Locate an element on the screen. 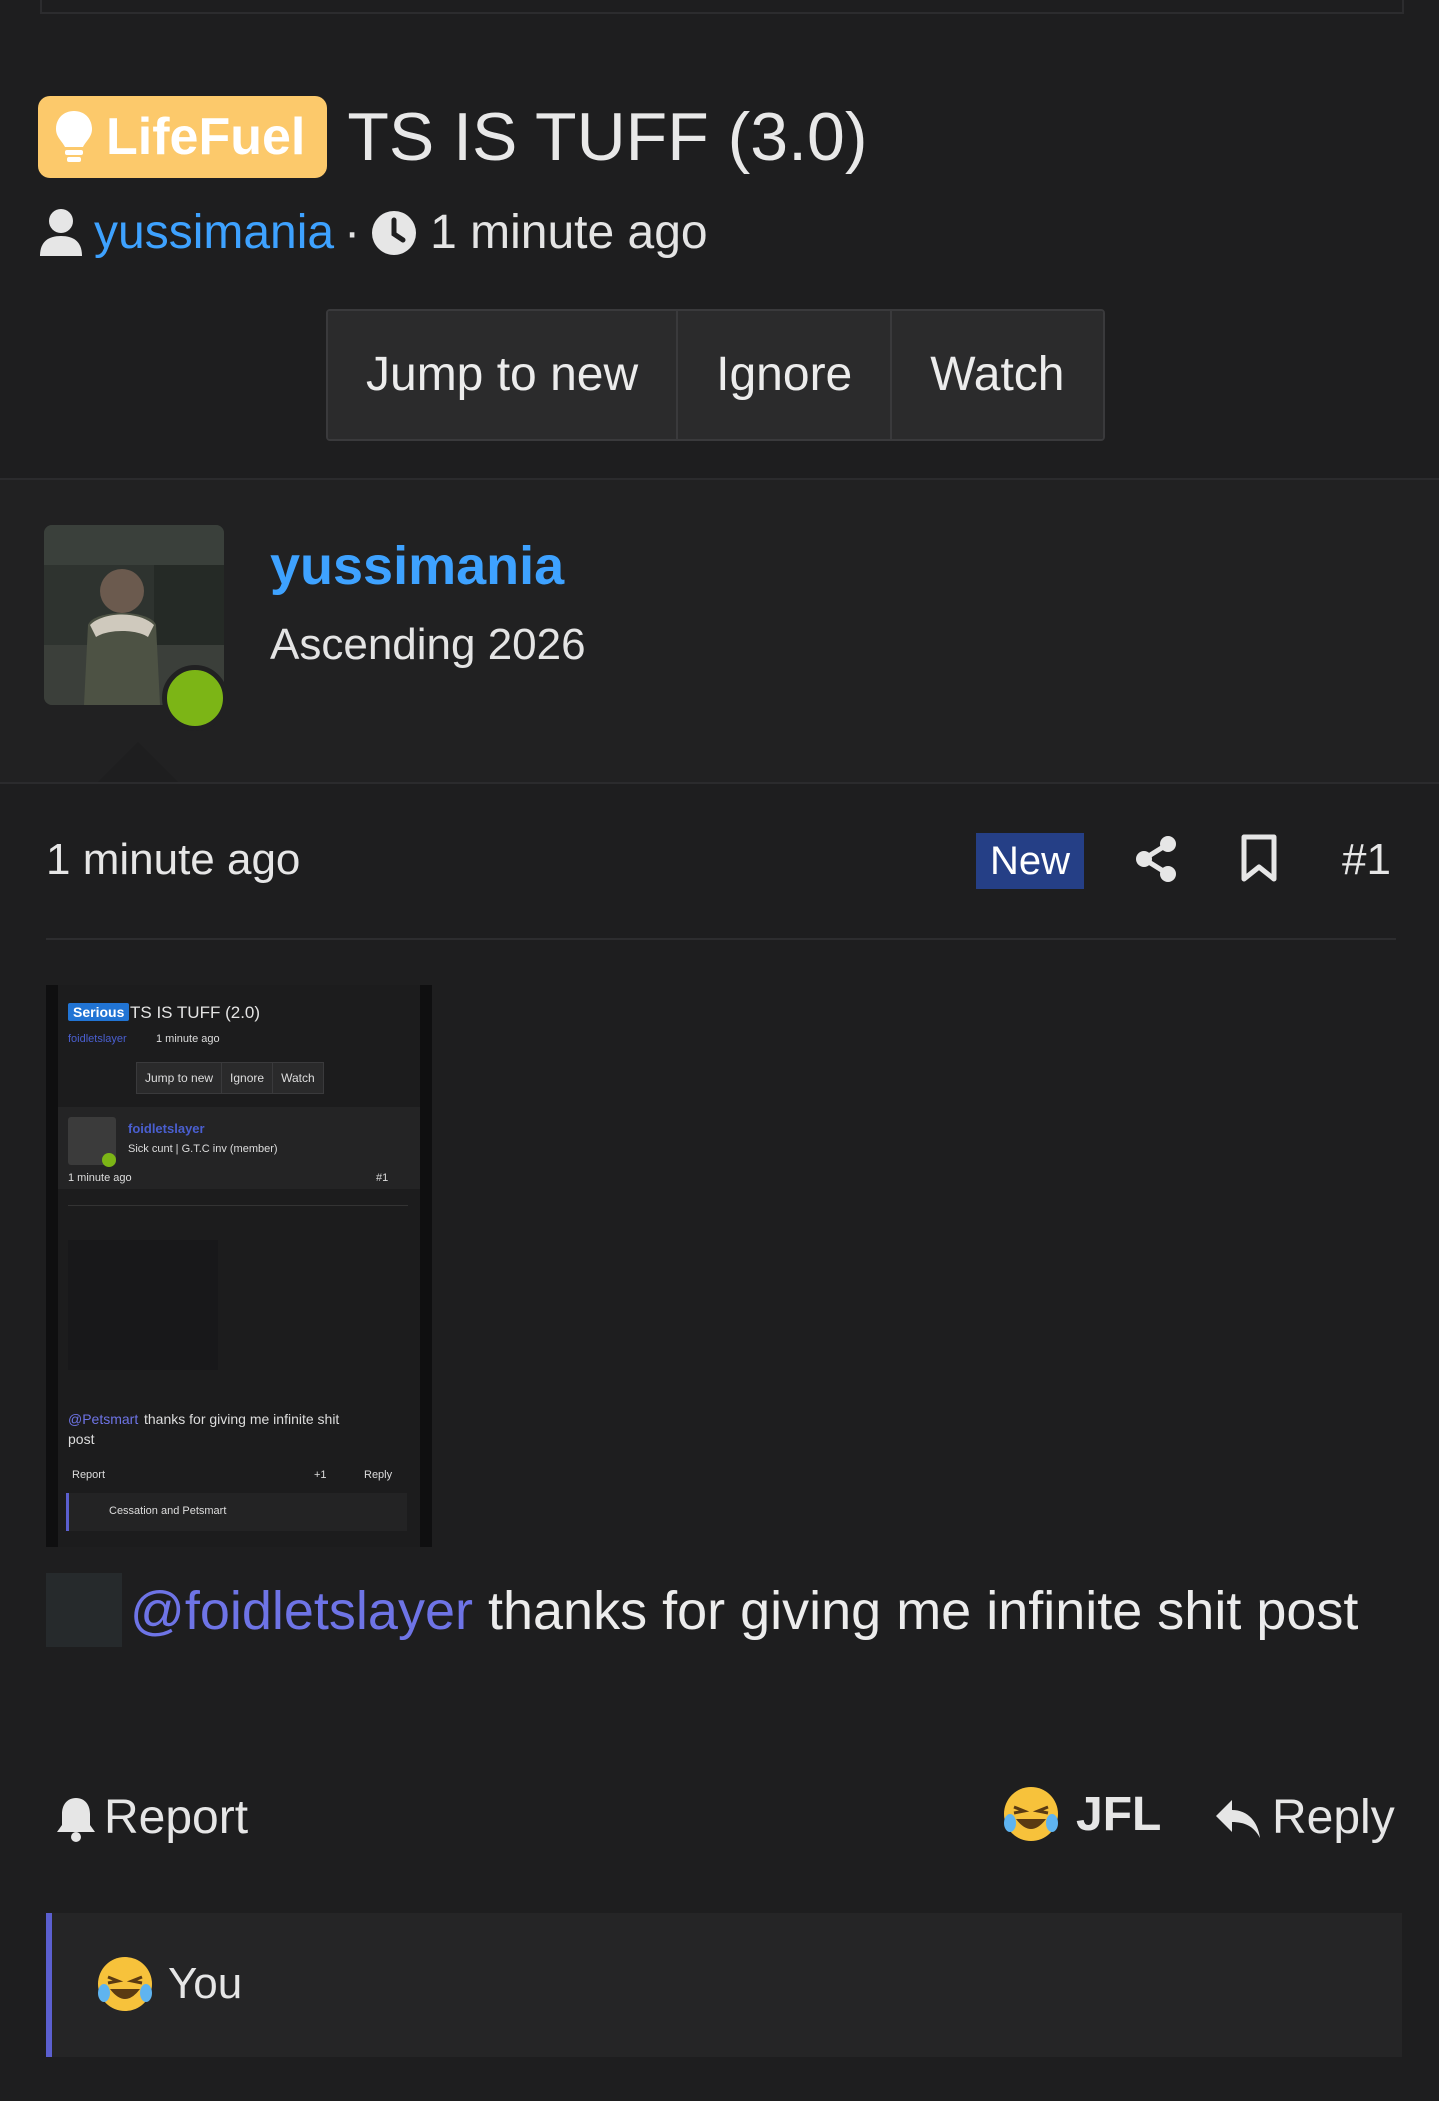 This screenshot has width=1439, height=2101. thread-time: 1 minute ago is located at coordinates (569, 232).